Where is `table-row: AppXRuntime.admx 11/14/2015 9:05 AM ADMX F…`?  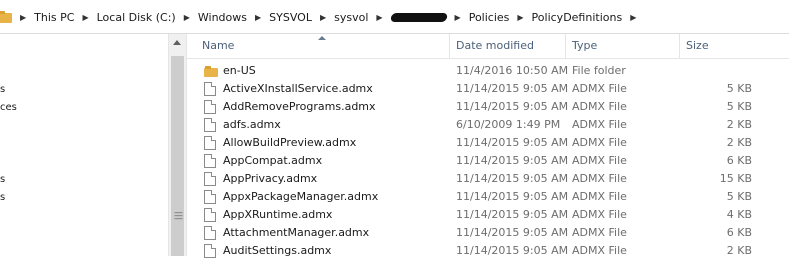
table-row: AppXRuntime.admx 11/14/2015 9:05 AM ADMX F… is located at coordinates (487, 215).